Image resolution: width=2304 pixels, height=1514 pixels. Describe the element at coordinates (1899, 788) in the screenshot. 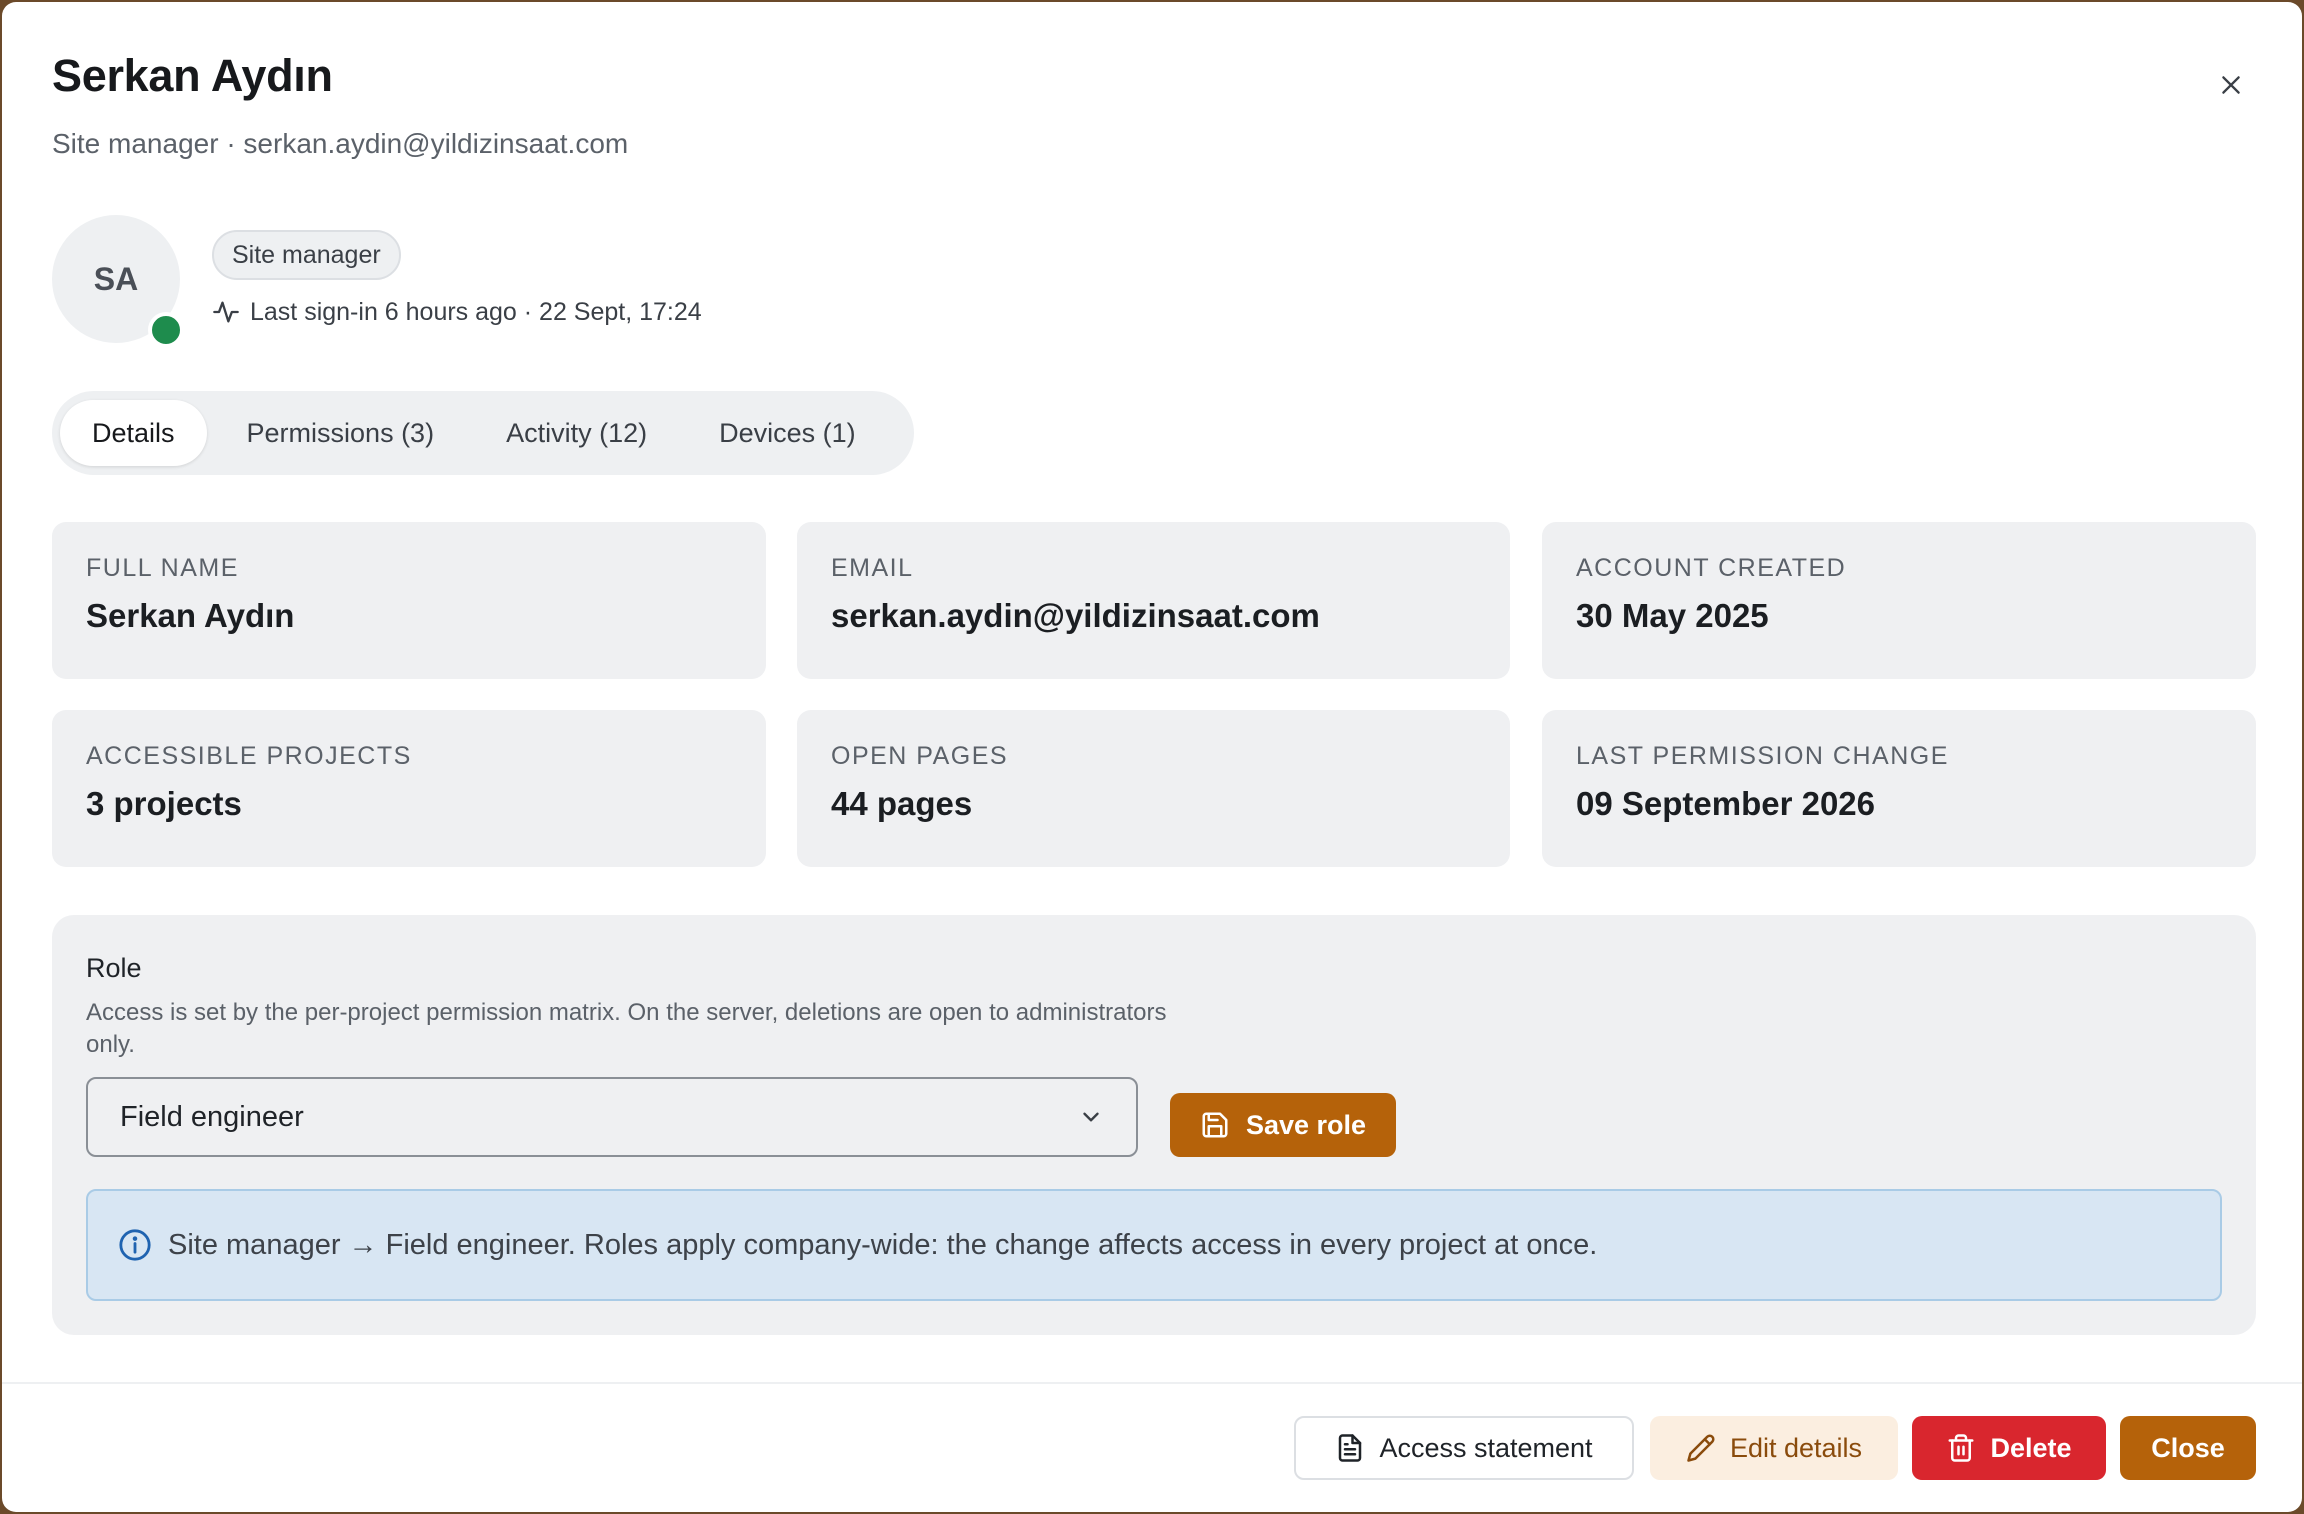

I see `detail-card-last-permission-change: LAST PERMISSION CHANGE 09 September 2026` at that location.